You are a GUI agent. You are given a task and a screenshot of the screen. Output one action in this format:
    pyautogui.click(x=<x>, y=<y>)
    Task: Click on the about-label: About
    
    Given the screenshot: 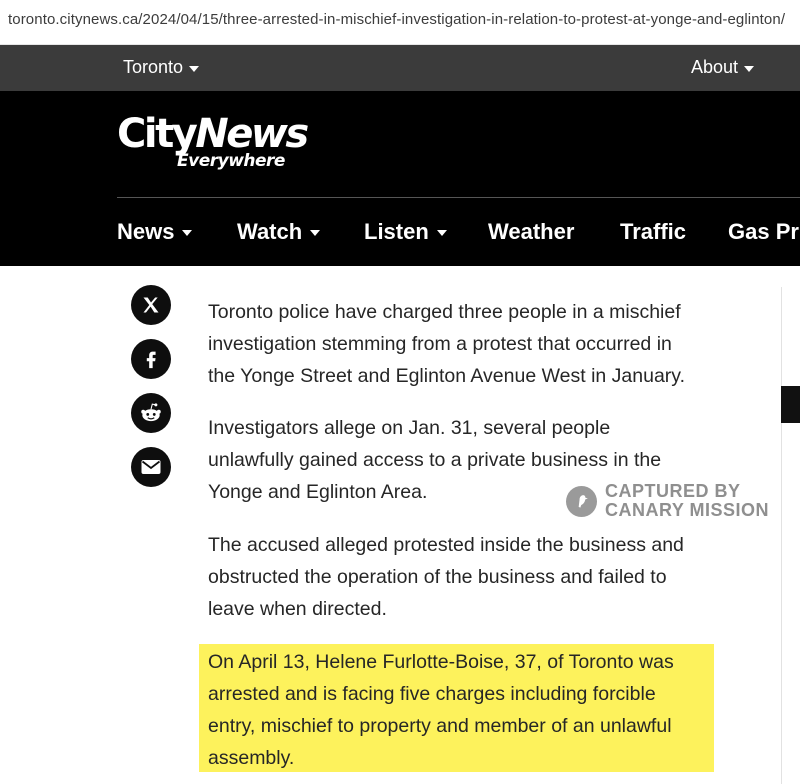 What is the action you would take?
    pyautogui.click(x=715, y=67)
    